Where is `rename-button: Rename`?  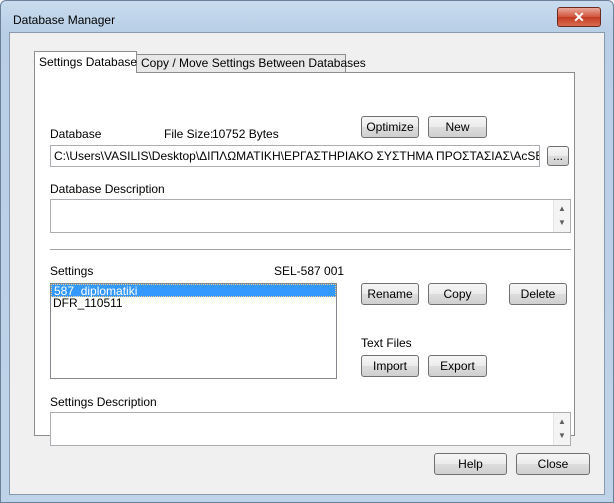
rename-button: Rename is located at coordinates (390, 294).